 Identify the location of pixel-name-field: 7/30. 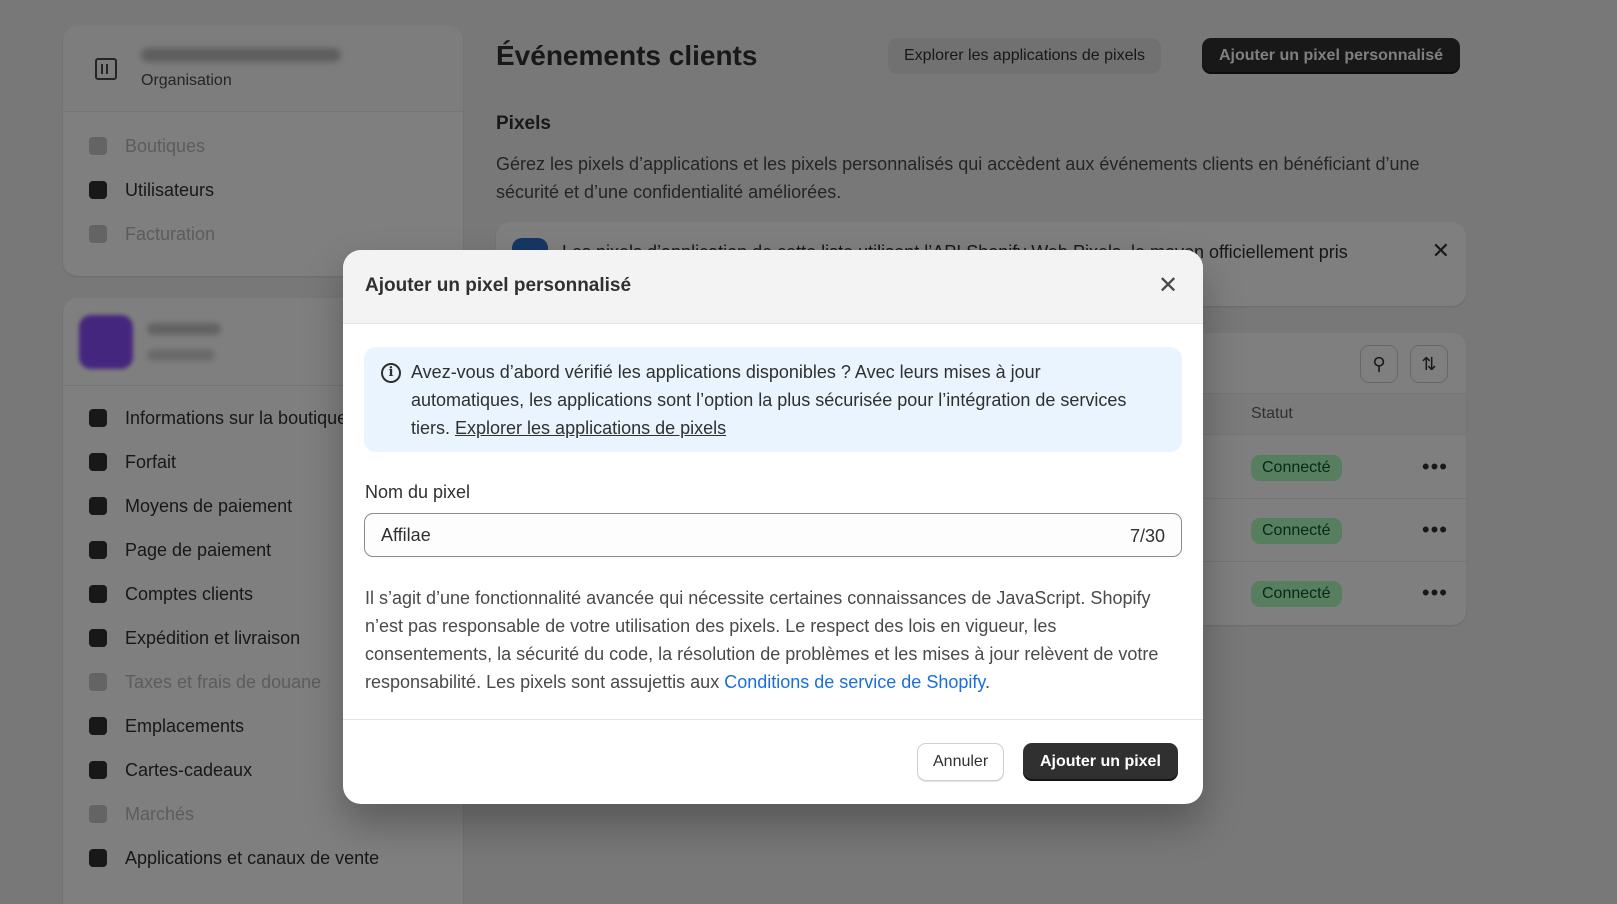
(773, 535).